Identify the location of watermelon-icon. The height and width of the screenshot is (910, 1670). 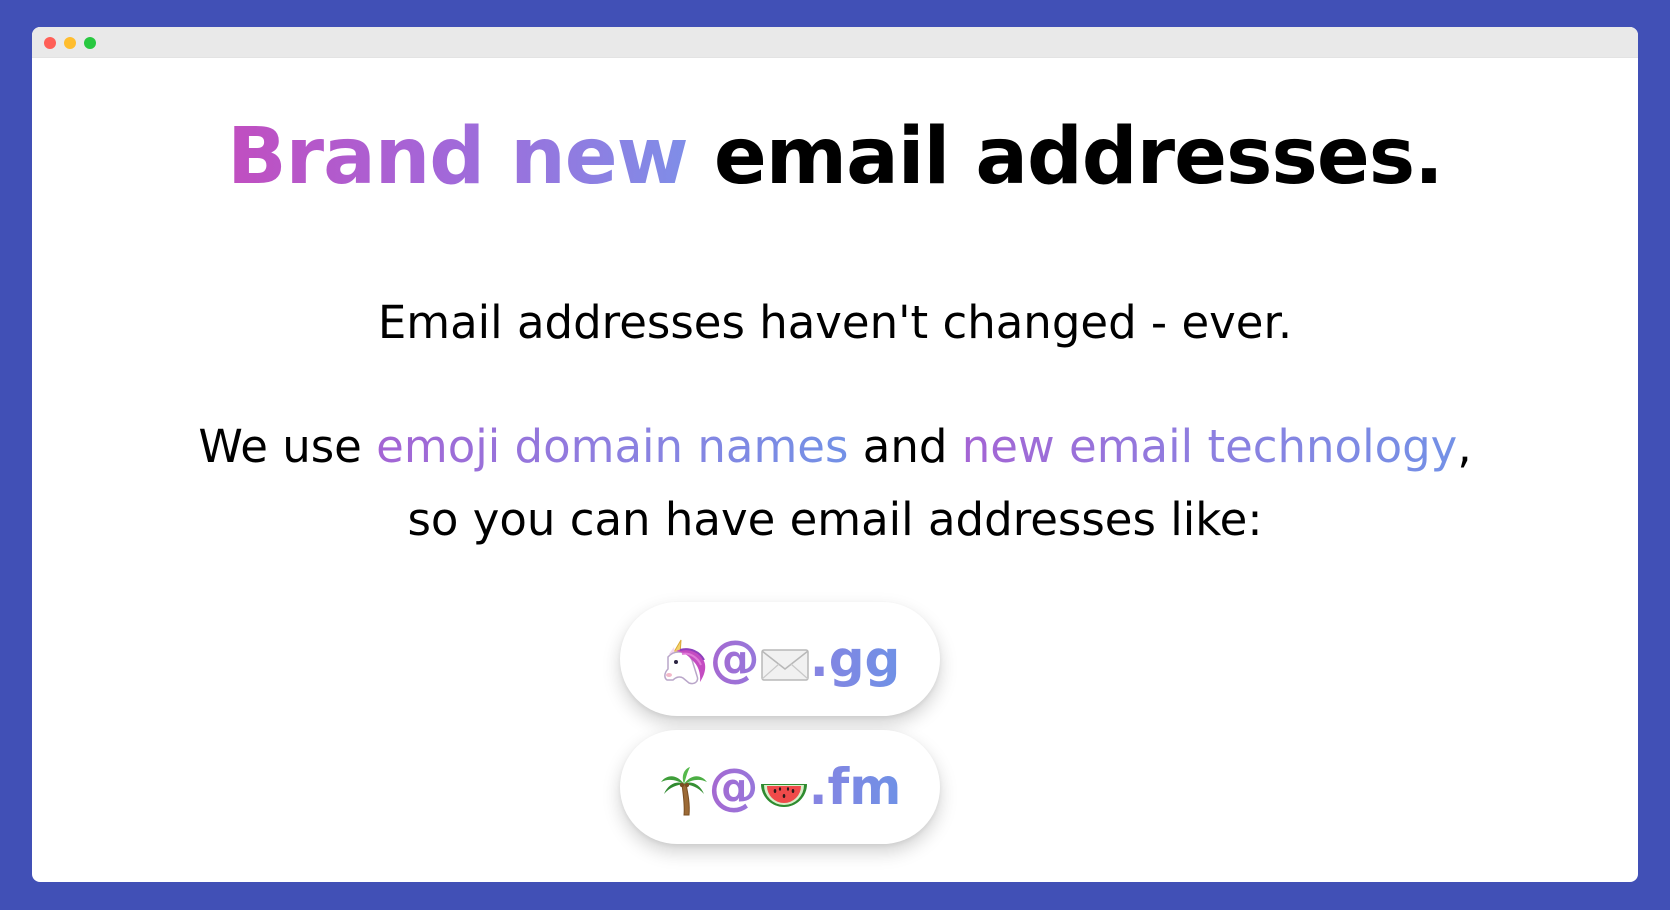
(783, 795).